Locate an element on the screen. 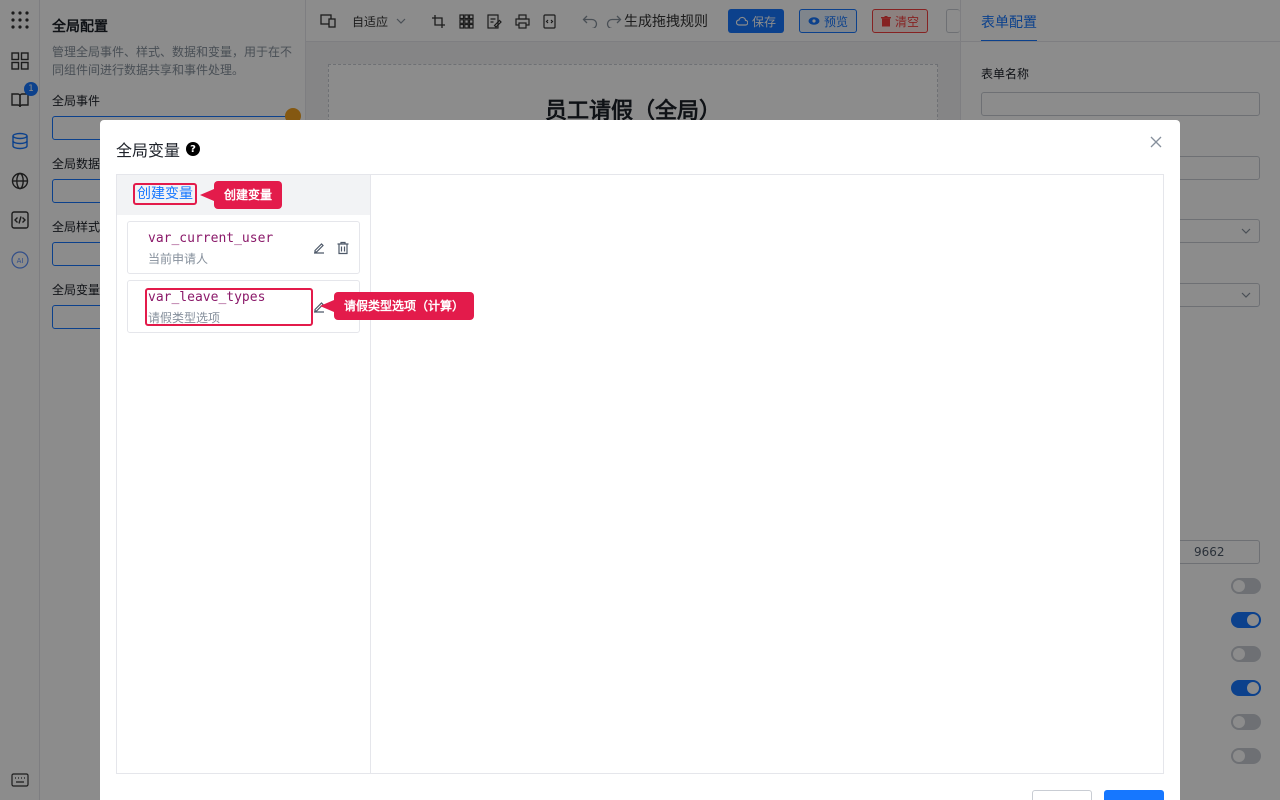 This screenshot has height=800, width=1280. close-icon is located at coordinates (1156, 142).